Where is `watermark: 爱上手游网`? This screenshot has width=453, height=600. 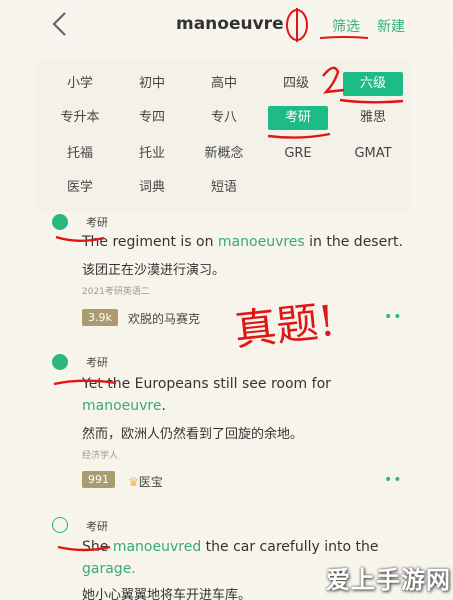 watermark: 爱上手游网 is located at coordinates (388, 580).